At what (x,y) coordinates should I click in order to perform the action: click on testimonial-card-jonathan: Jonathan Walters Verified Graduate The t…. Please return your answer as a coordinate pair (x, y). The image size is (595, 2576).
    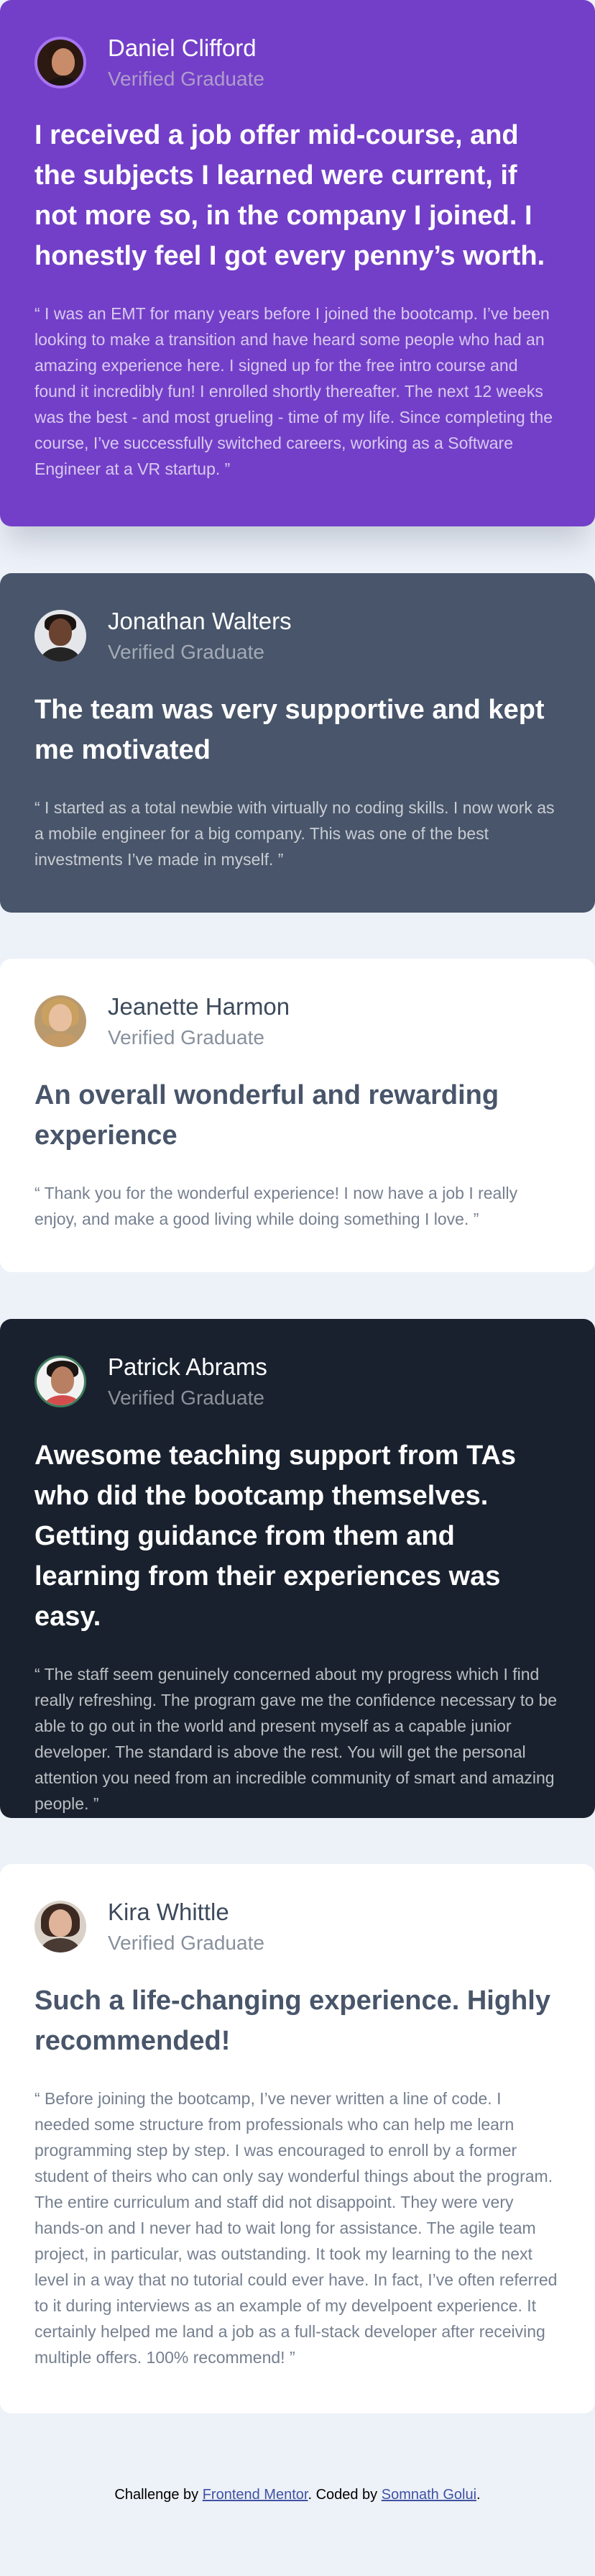
    Looking at the image, I should click on (297, 743).